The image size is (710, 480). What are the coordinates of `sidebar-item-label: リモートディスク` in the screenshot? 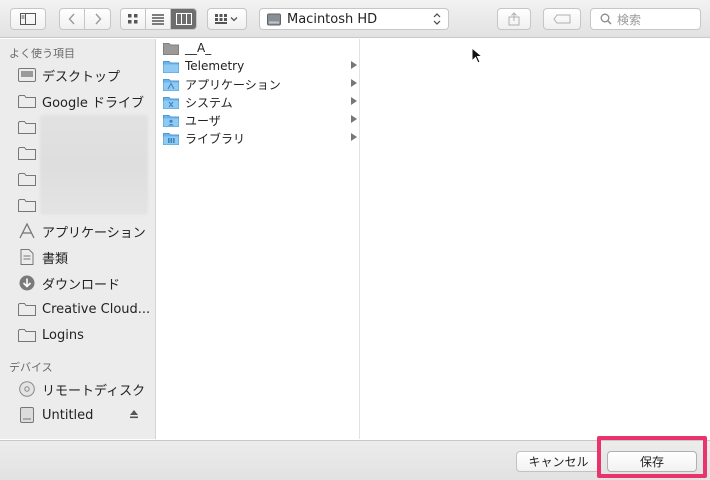 It's located at (94, 391).